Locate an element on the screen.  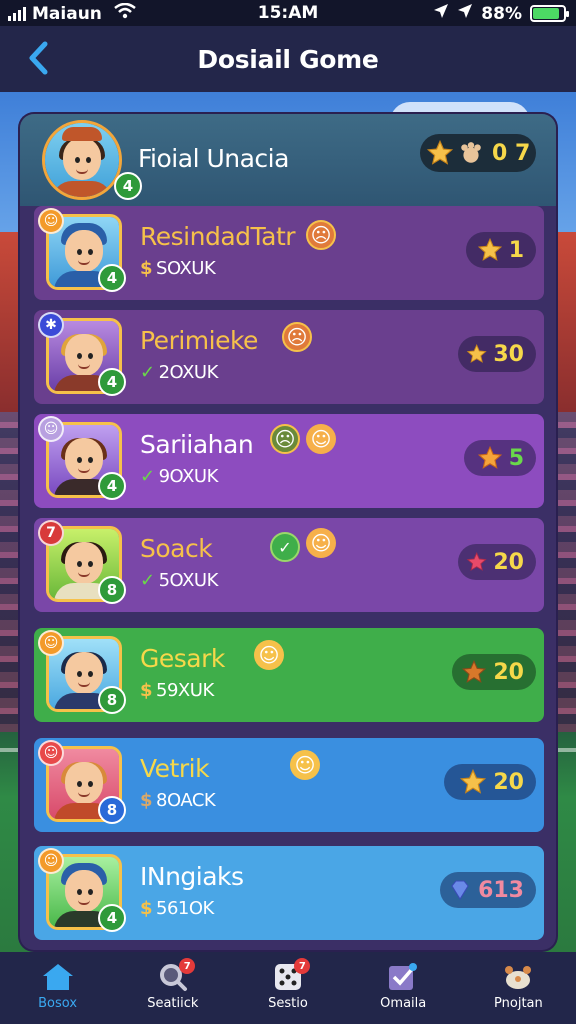
row-sub: $59XUK is located at coordinates (177, 690).